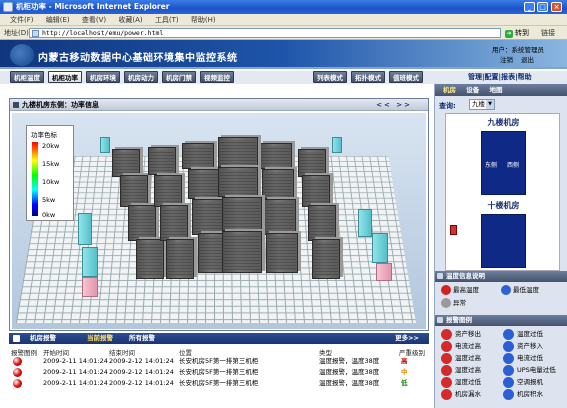 The width and height of the screenshot is (567, 408). Describe the element at coordinates (472, 90) in the screenshot. I see `sidebar-tab-device: 设备` at that location.